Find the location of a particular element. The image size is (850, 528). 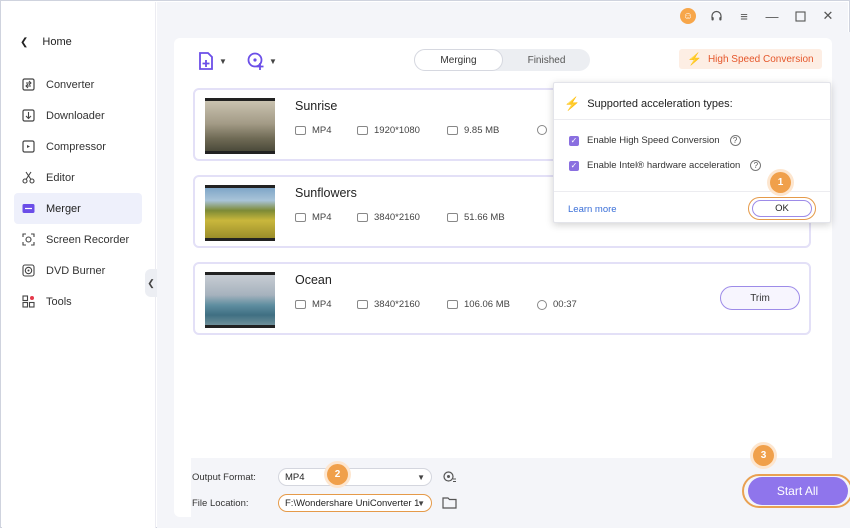

output-format-value: MP4 is located at coordinates (295, 477).